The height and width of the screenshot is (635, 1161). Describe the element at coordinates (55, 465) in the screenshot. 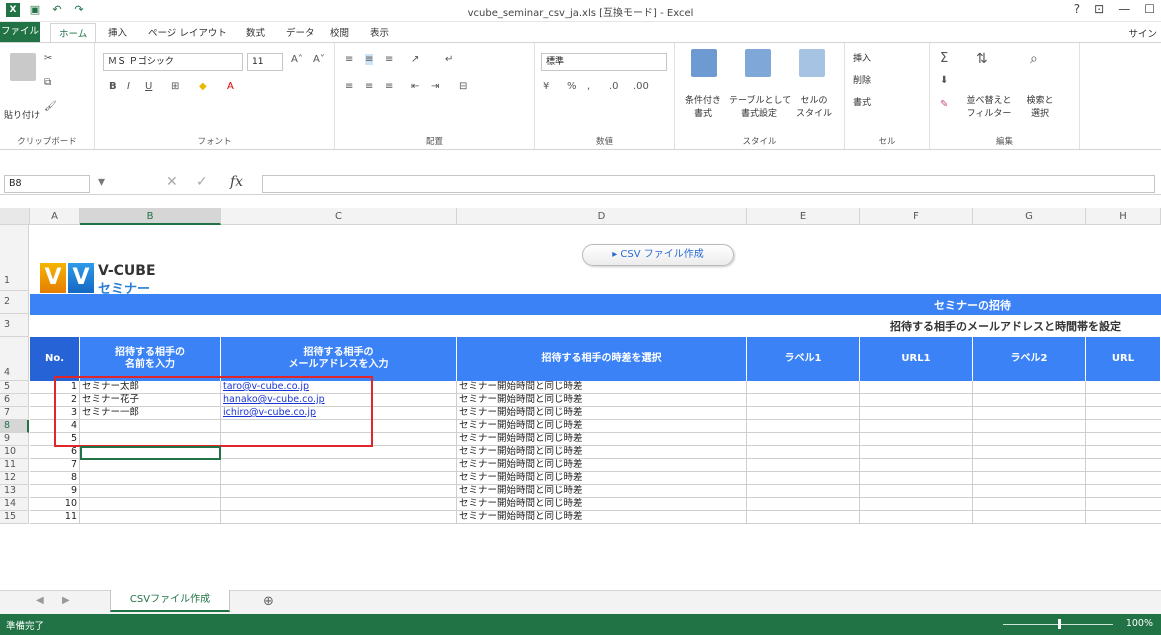

I see `cell-no: 7` at that location.